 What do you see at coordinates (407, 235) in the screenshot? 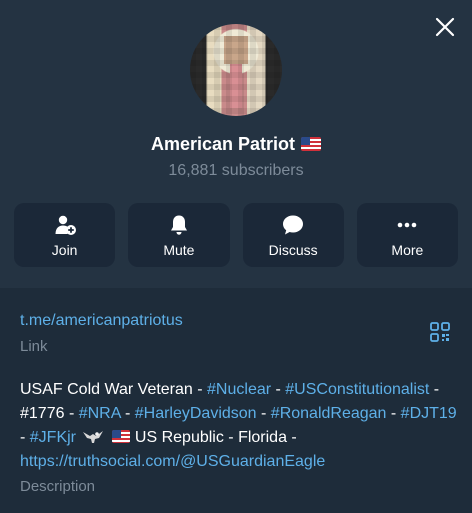
I see `more-button: More` at bounding box center [407, 235].